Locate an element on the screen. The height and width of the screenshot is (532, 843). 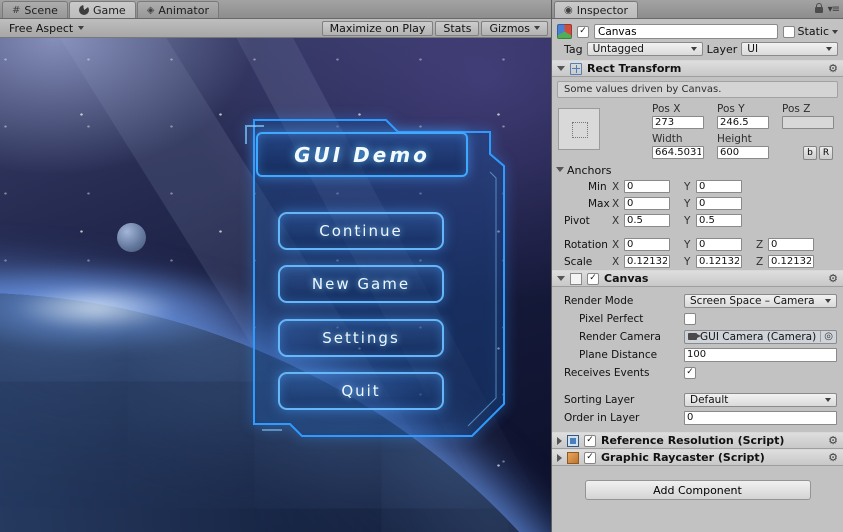
width-field is located at coordinates (678, 152).